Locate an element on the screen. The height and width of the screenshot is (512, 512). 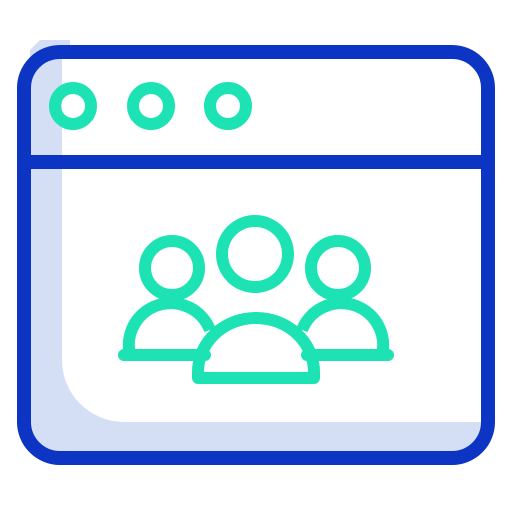
person-center-head is located at coordinates (255, 254).